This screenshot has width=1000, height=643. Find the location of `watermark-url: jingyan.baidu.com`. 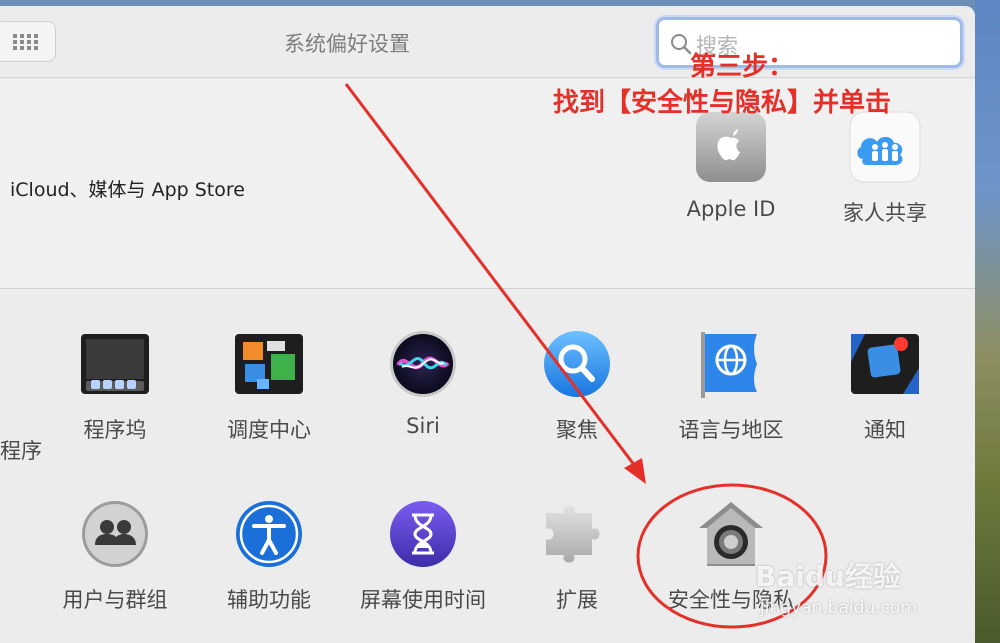

watermark-url: jingyan.baidu.com is located at coordinates (838, 608).